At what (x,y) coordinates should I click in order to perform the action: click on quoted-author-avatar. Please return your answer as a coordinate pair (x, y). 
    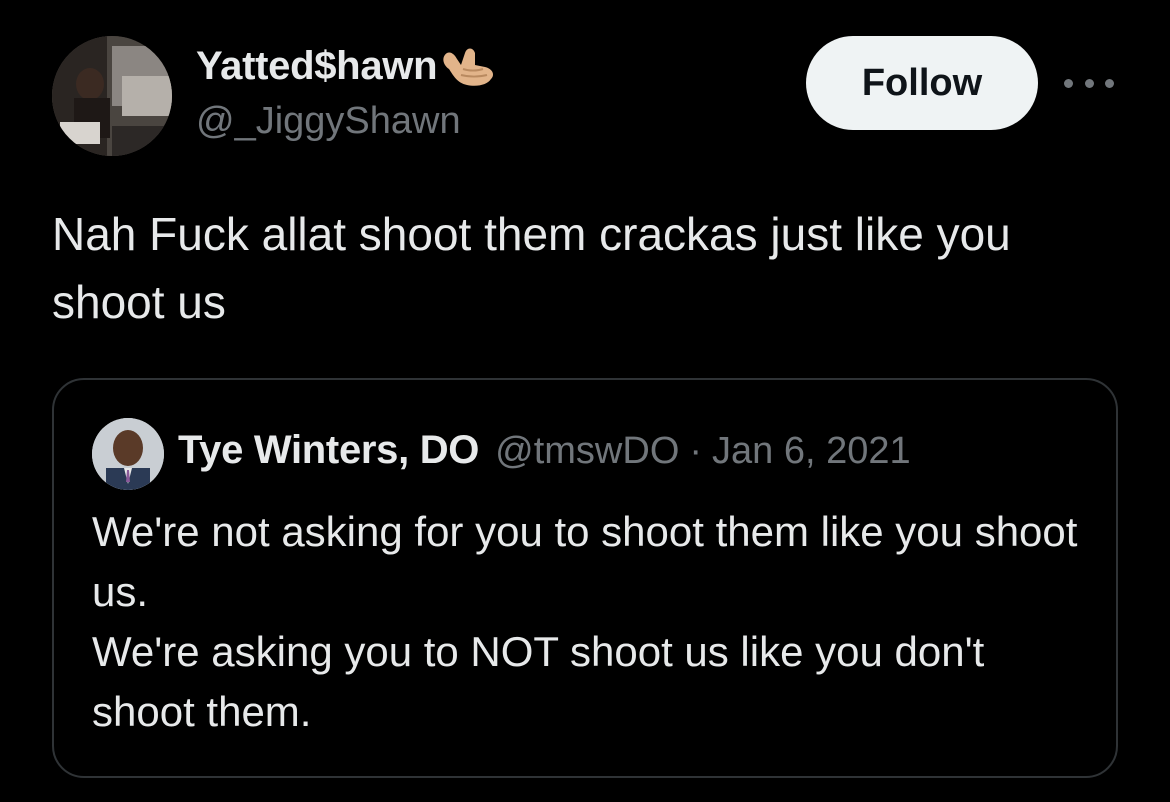
    Looking at the image, I should click on (128, 454).